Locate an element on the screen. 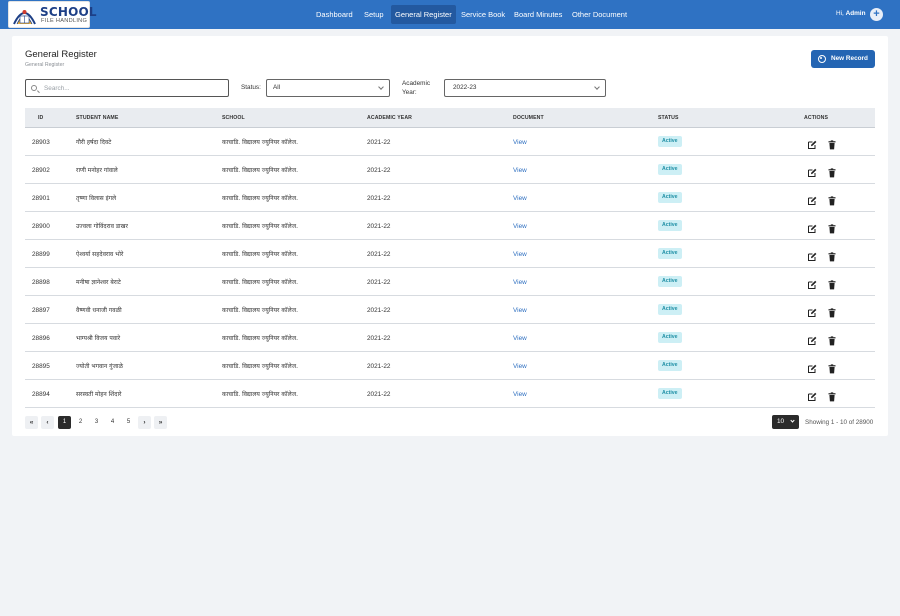 The image size is (900, 616). per-page-select: 10 is located at coordinates (785, 422).